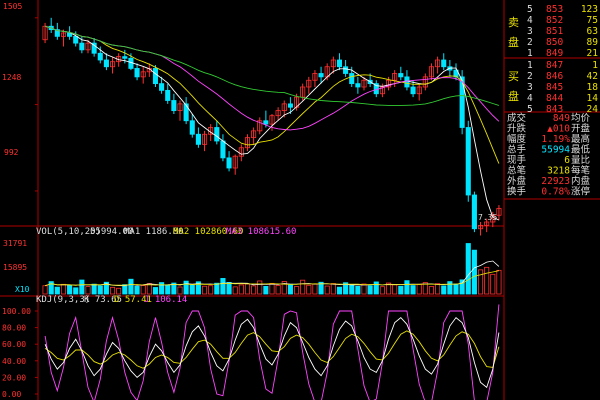 The width and height of the screenshot is (600, 400). Describe the element at coordinates (554, 87) in the screenshot. I see `buy-price: 845` at that location.